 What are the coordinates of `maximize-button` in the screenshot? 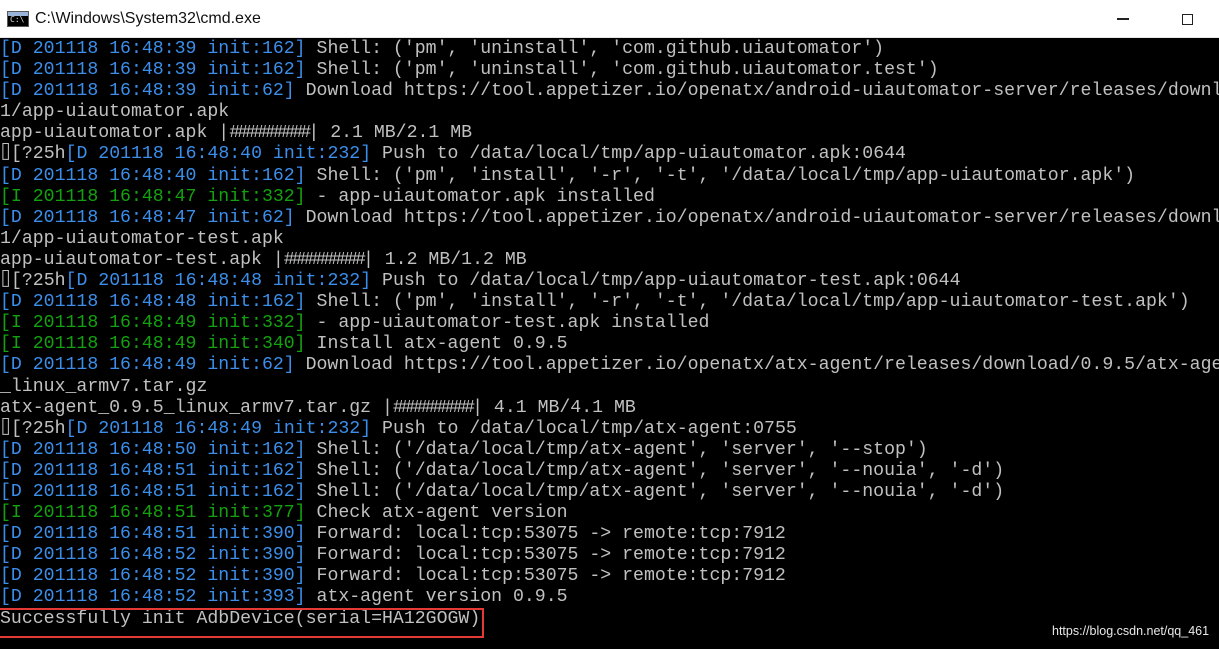 It's located at (1187, 19).